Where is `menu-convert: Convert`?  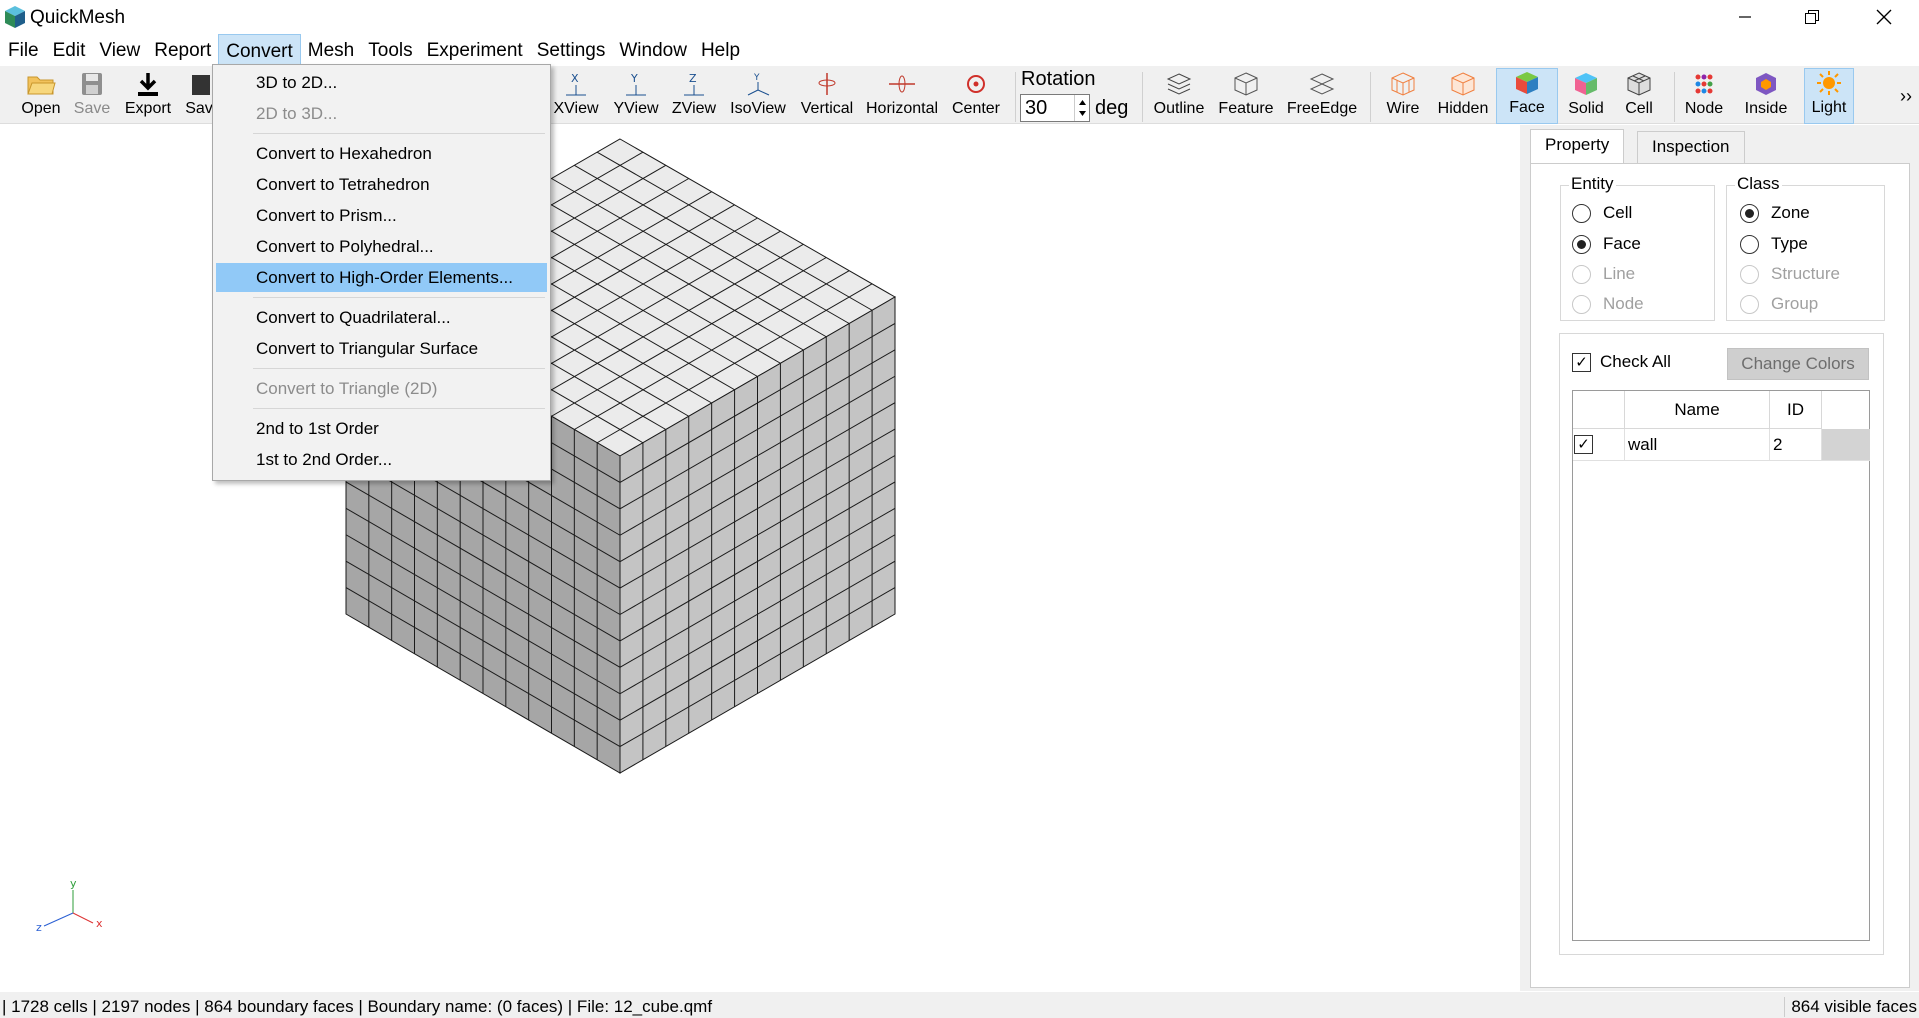
menu-convert: Convert is located at coordinates (259, 50).